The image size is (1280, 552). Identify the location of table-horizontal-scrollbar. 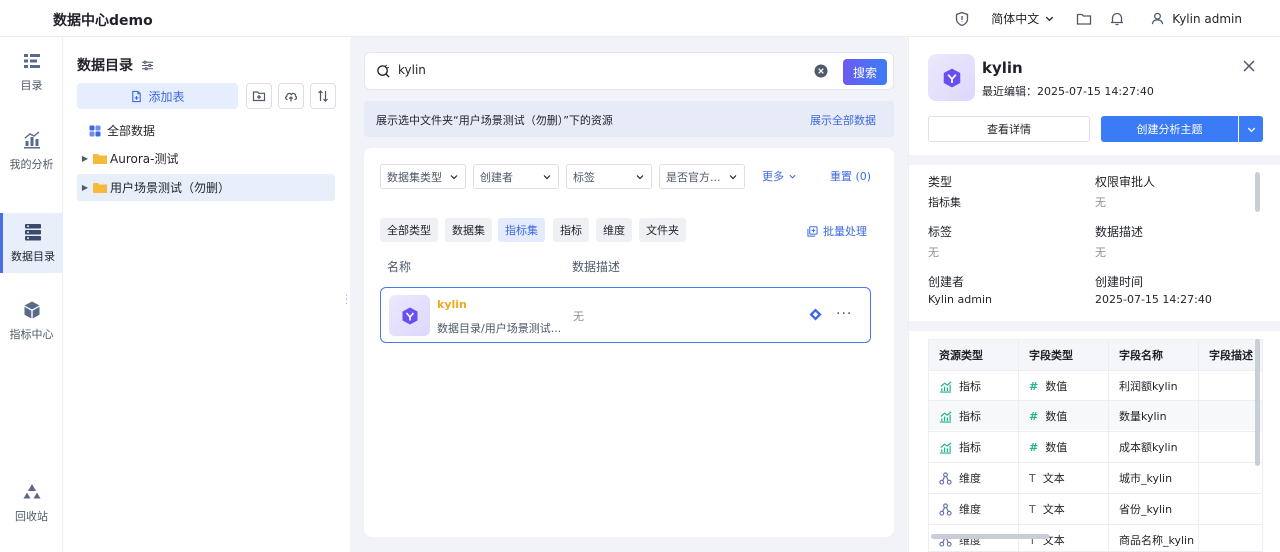
(990, 536).